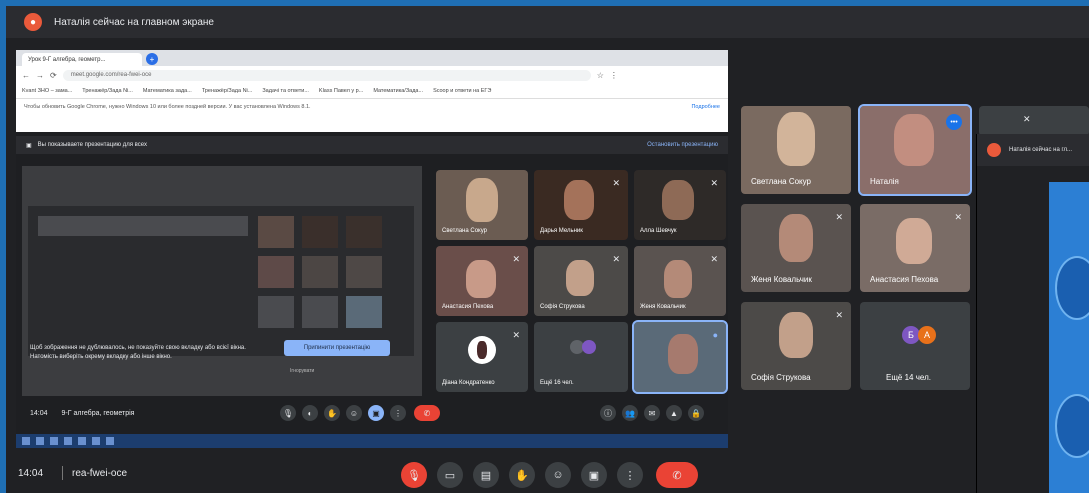 This screenshot has height=493, width=1089. What do you see at coordinates (288, 413) in the screenshot?
I see `mic-icon: 🎙` at bounding box center [288, 413].